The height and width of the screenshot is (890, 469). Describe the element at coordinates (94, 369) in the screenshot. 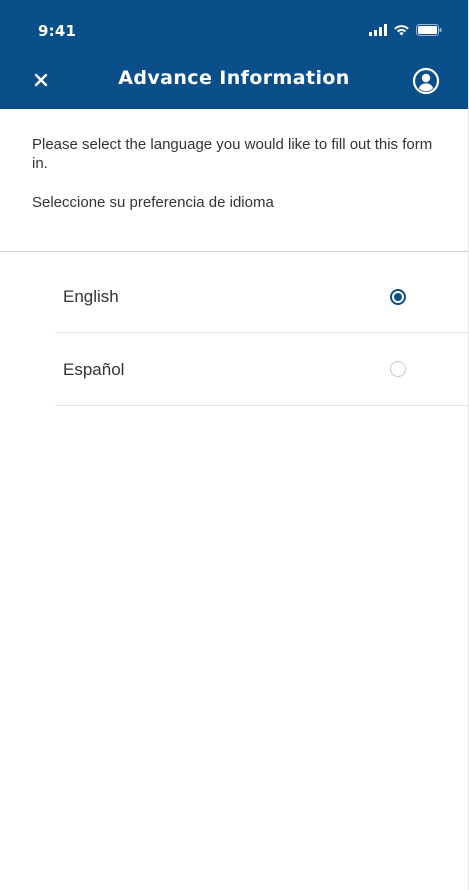

I see `language-option-label: Español` at that location.